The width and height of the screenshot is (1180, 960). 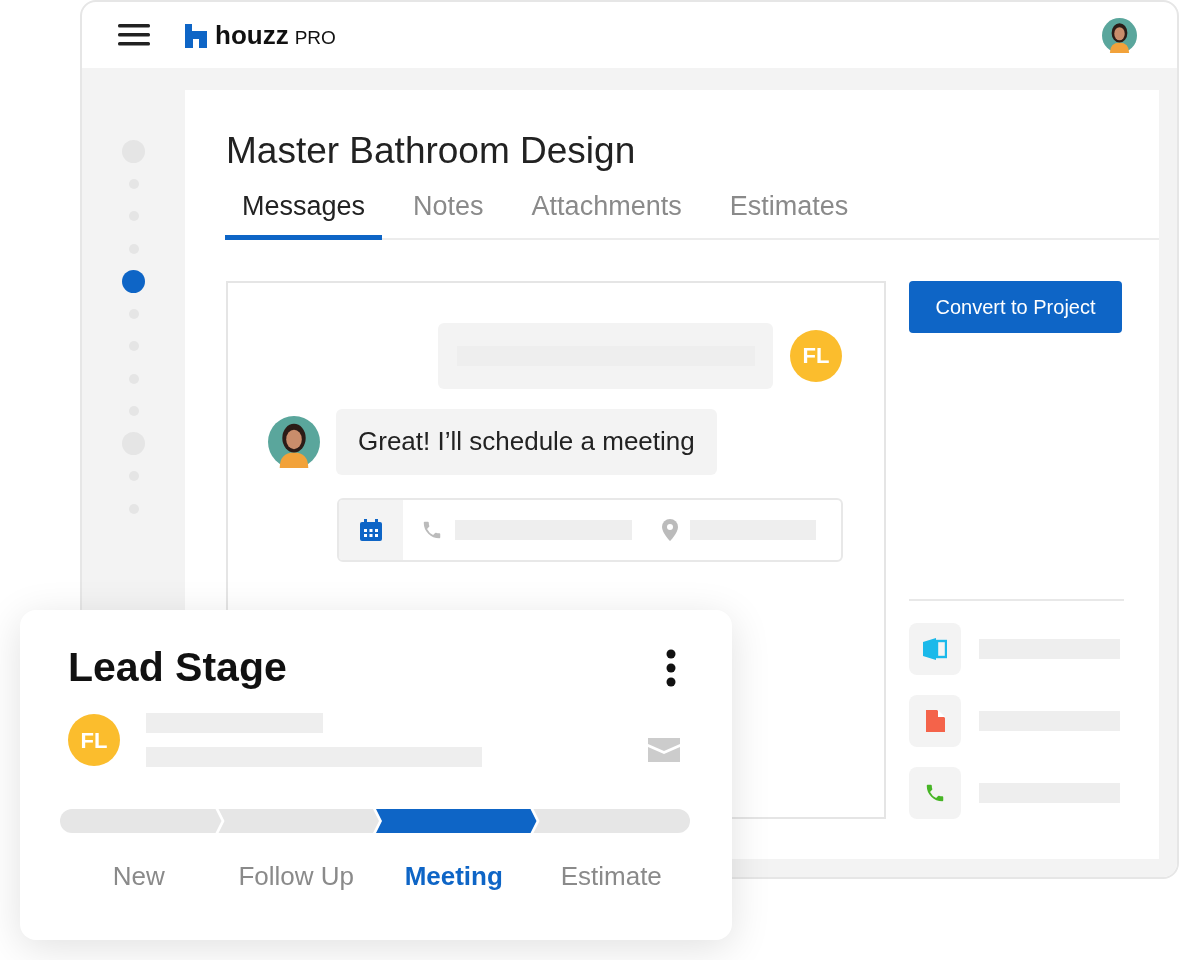 I want to click on tab: Estimates, so click(x=789, y=213).